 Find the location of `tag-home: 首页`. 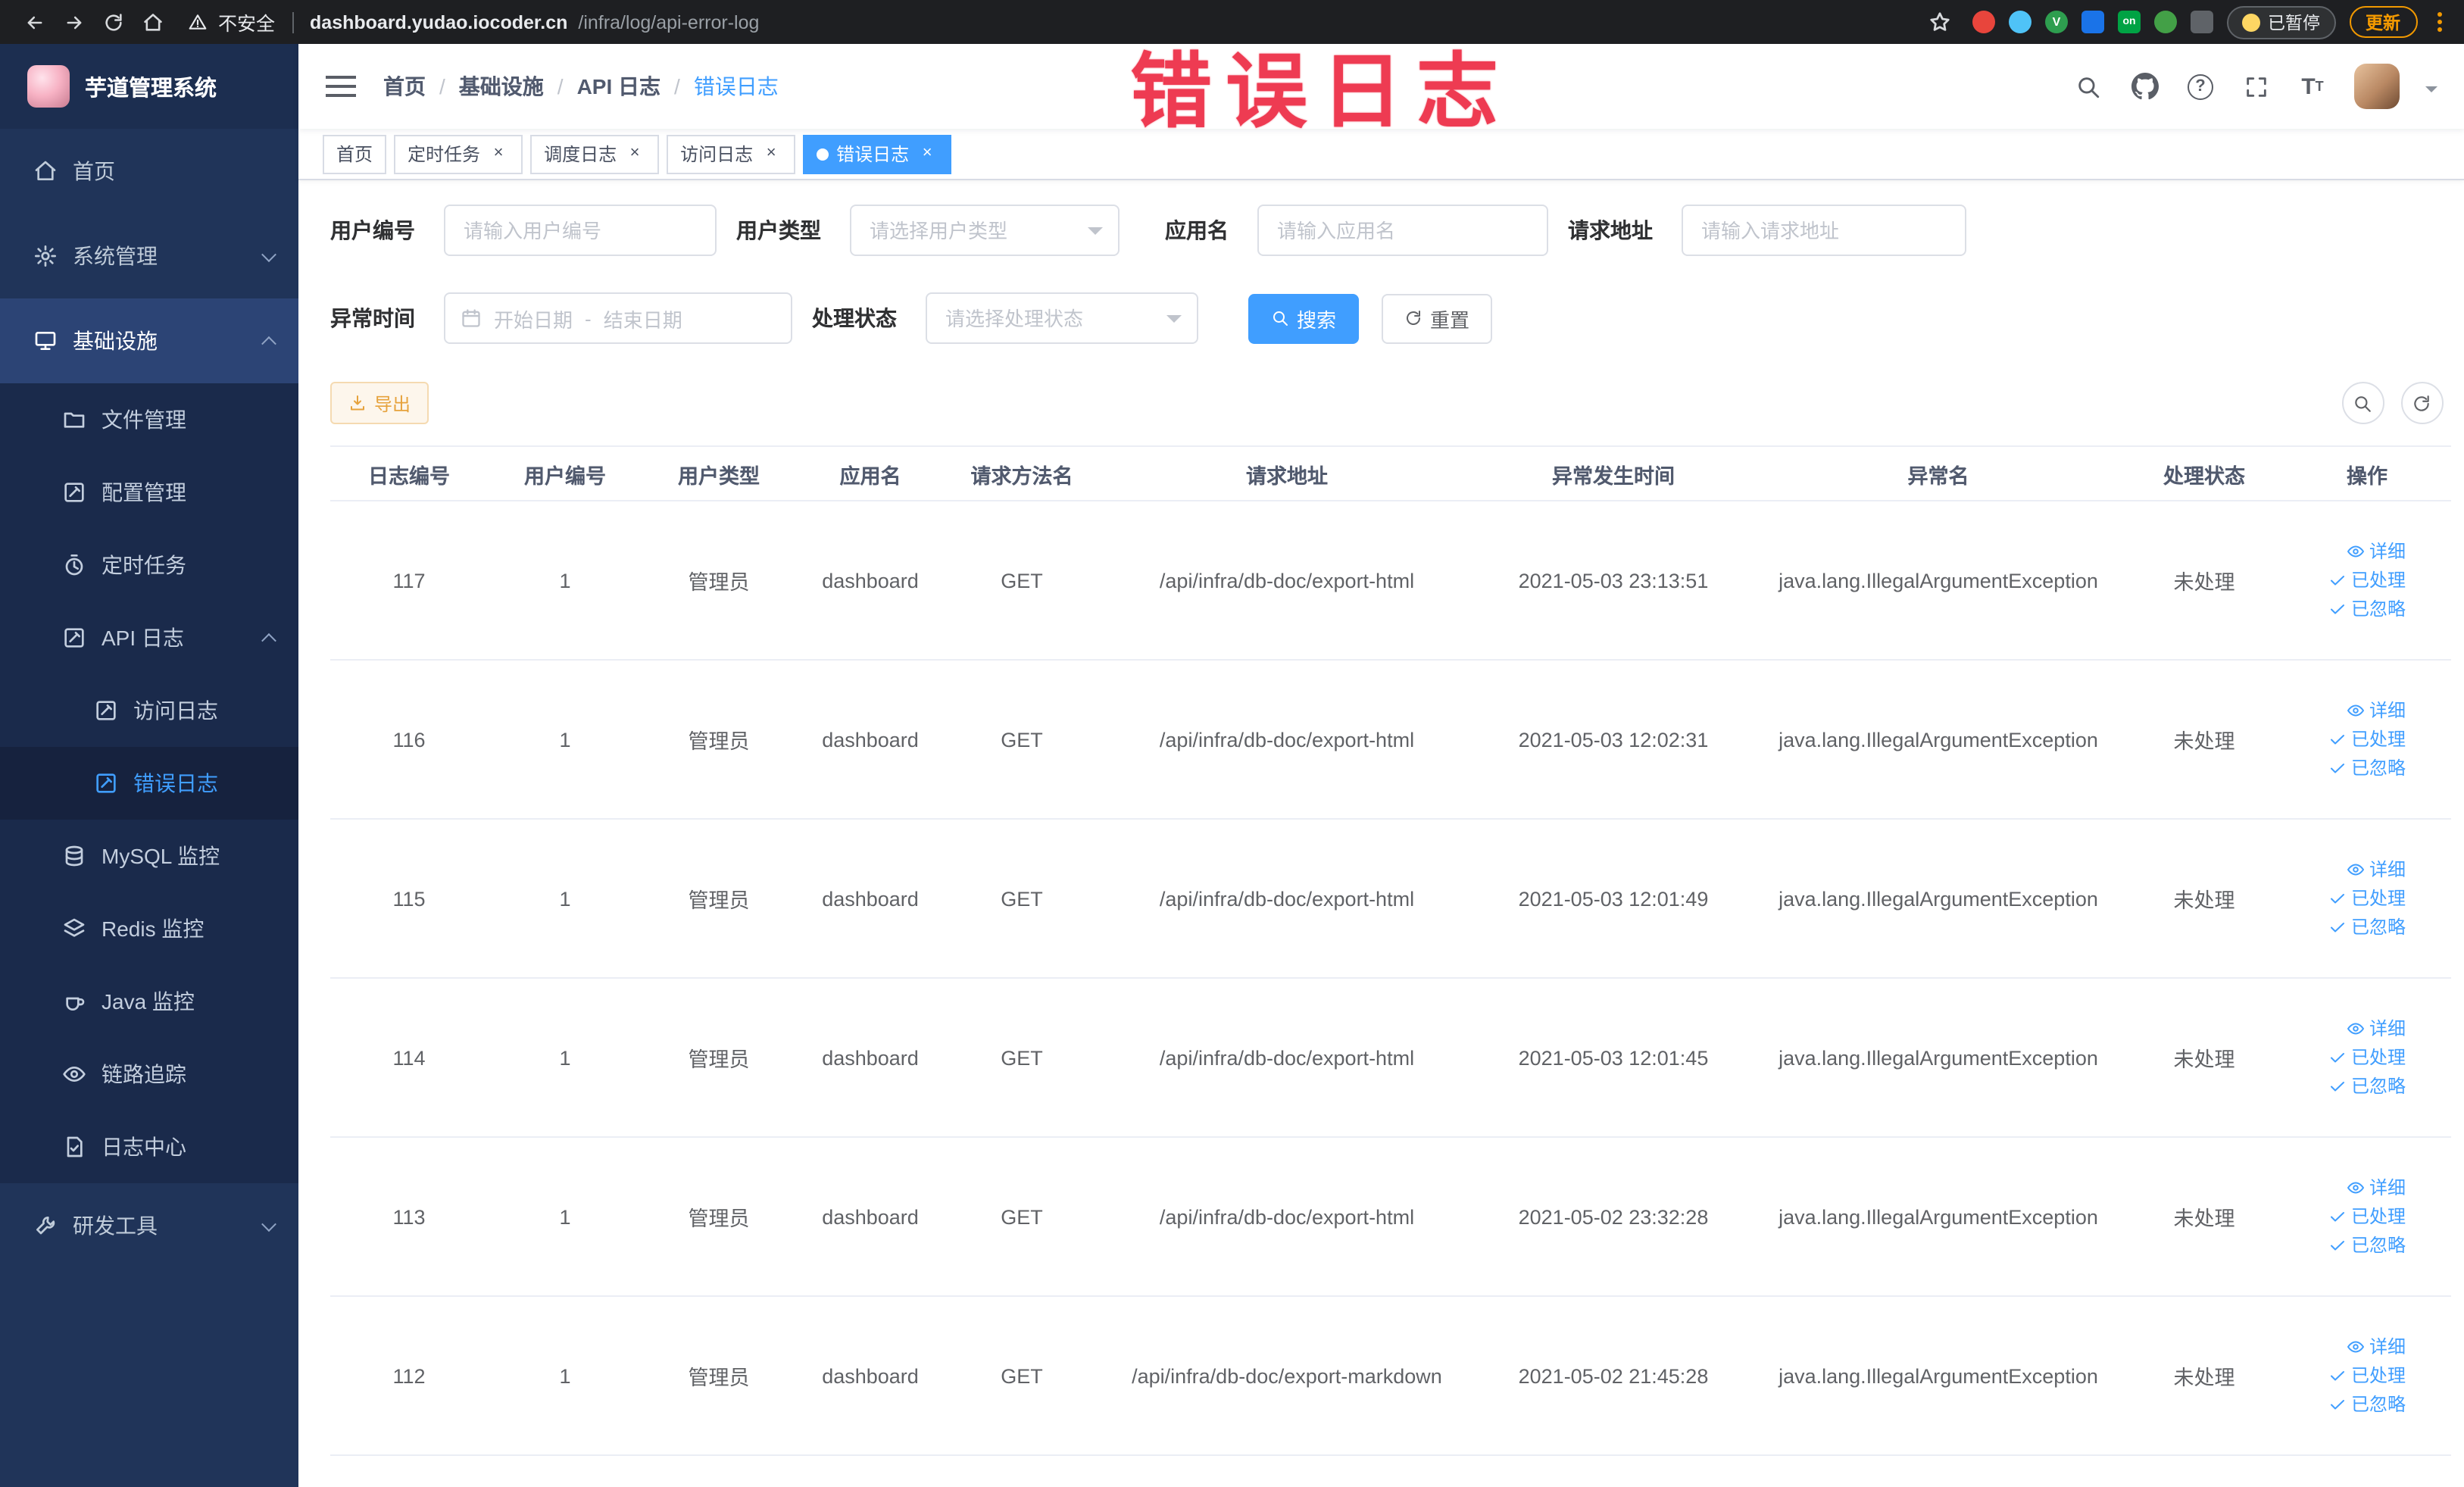

tag-home: 首页 is located at coordinates (355, 153).